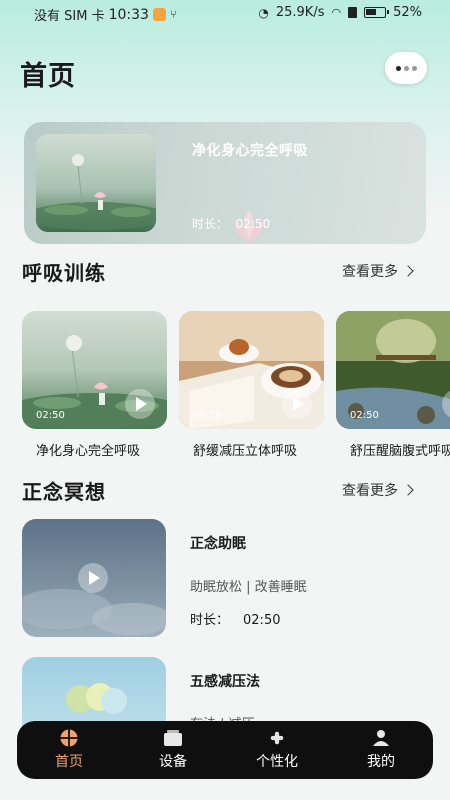  What do you see at coordinates (398, 68) in the screenshot?
I see `more-dots-icon` at bounding box center [398, 68].